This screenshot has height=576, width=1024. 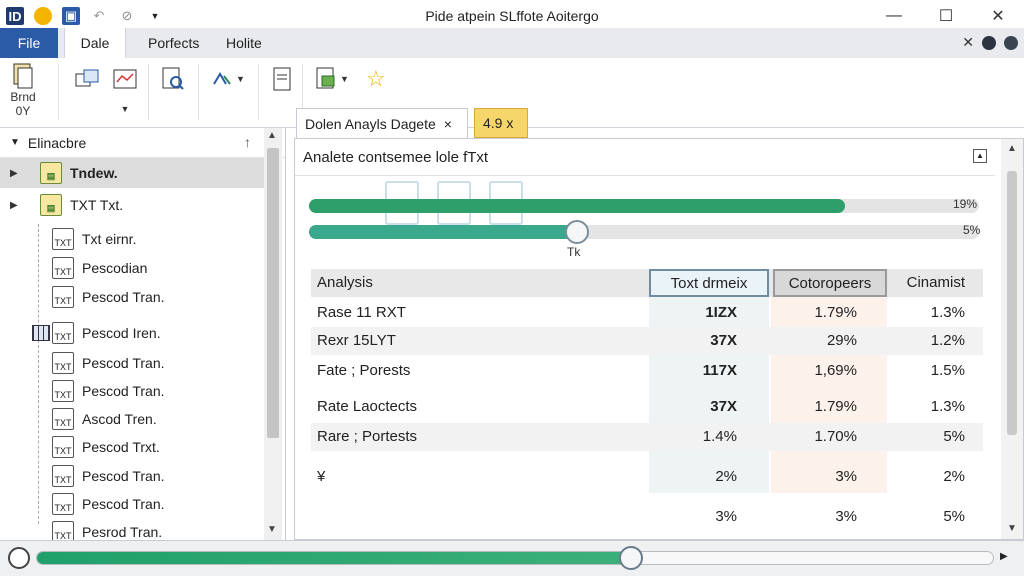 I want to click on tree-item: TXT Pescod Trxt., so click(x=132, y=447).